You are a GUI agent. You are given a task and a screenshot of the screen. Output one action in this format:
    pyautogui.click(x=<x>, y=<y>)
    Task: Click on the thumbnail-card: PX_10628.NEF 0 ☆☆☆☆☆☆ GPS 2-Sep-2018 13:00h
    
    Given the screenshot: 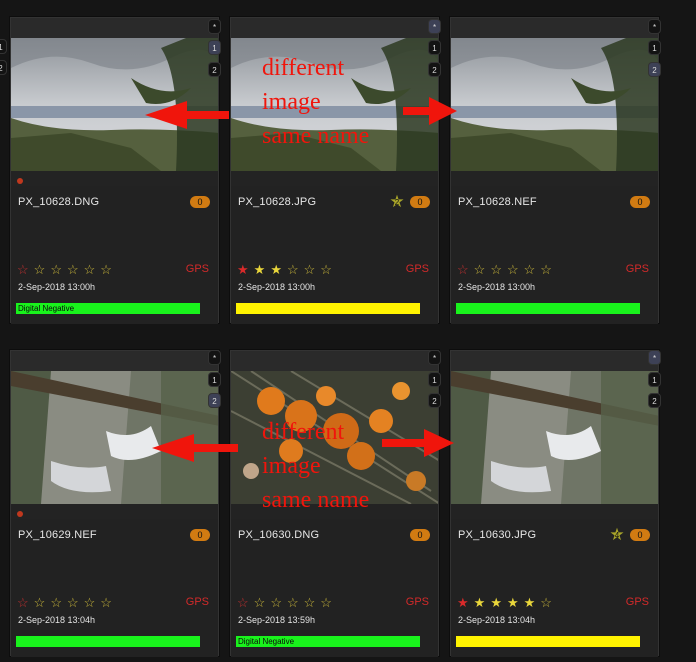 What is the action you would take?
    pyautogui.click(x=554, y=170)
    